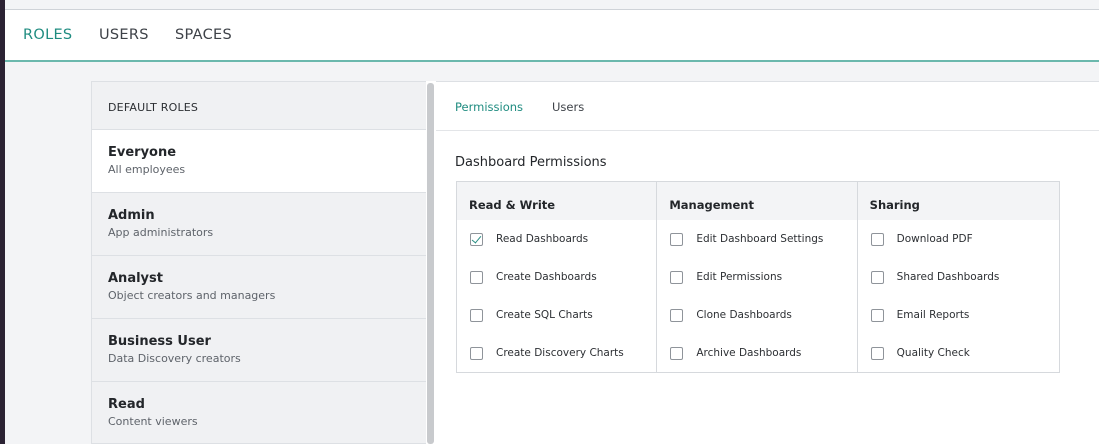 The height and width of the screenshot is (444, 1099). I want to click on permission-create-sql-charts: Create SQL Charts, so click(556, 315).